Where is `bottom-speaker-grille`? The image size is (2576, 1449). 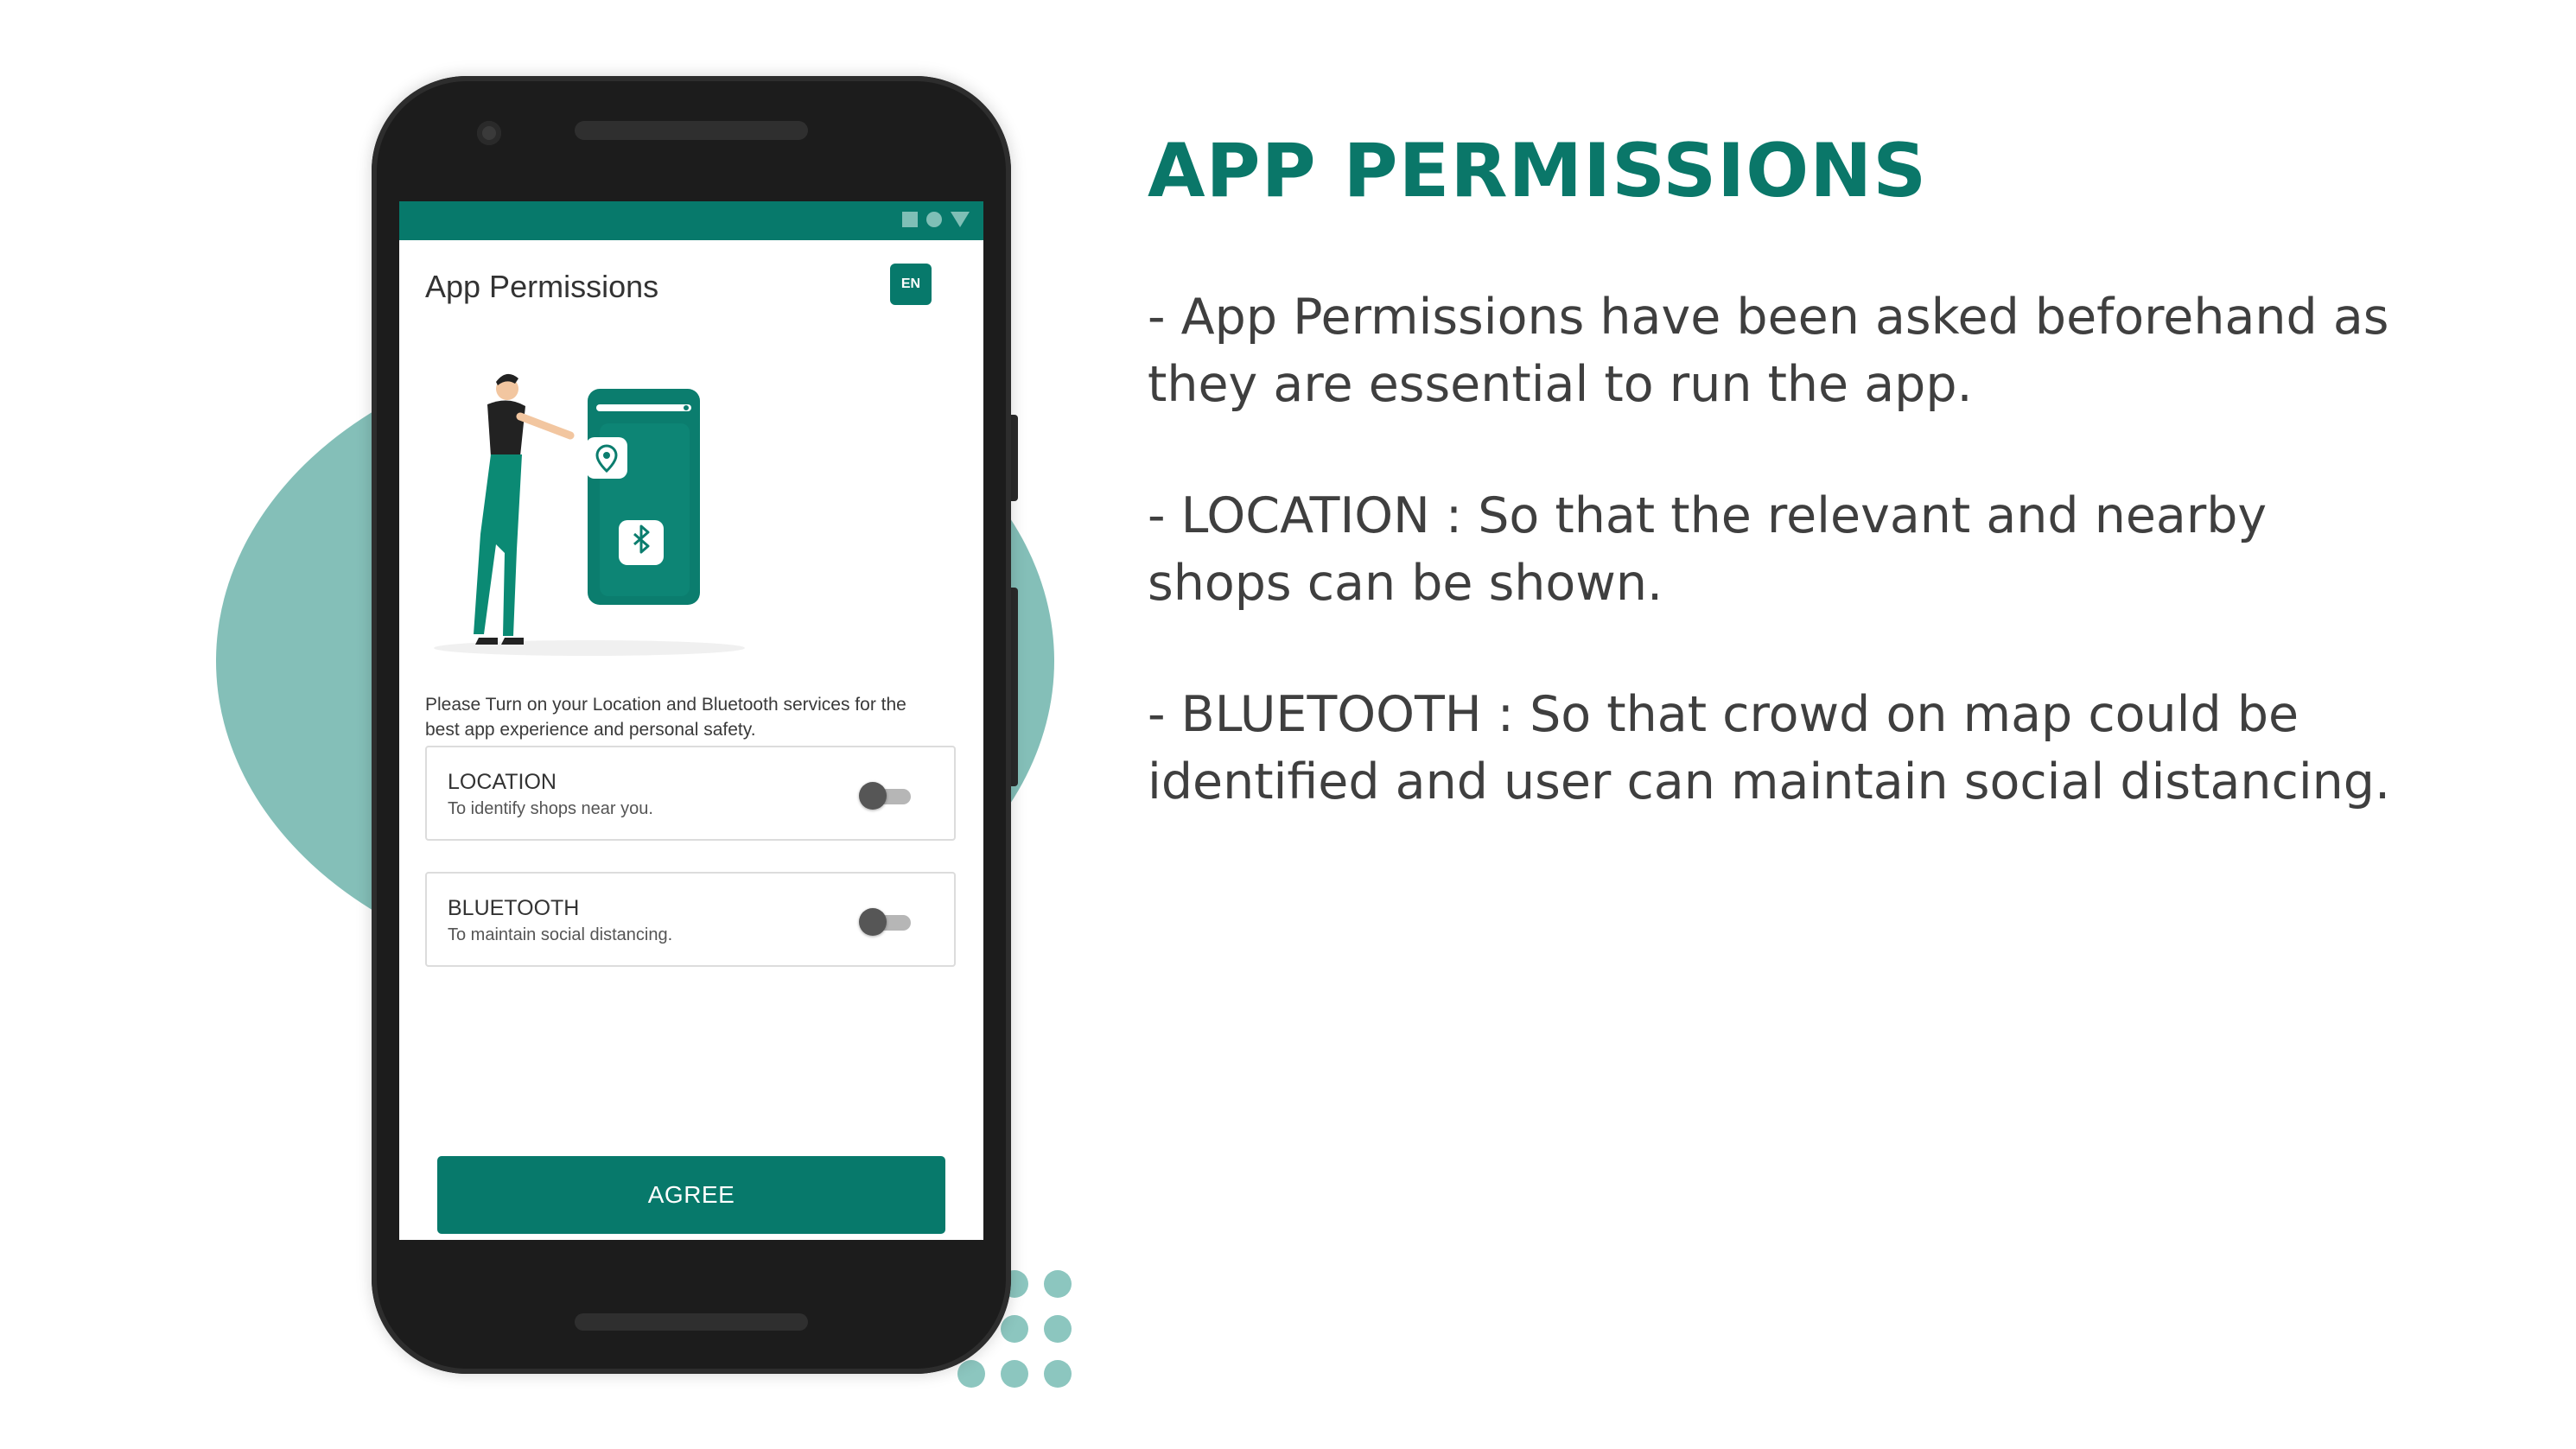 bottom-speaker-grille is located at coordinates (691, 1322).